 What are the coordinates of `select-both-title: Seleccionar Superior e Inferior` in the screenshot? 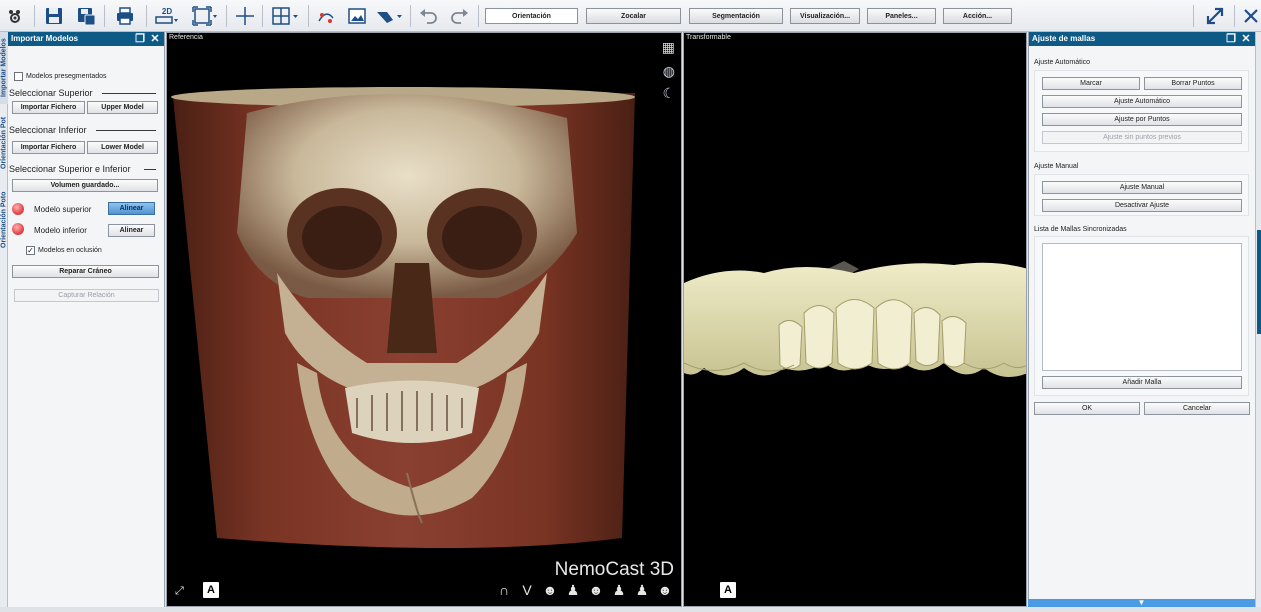 It's located at (70, 169).